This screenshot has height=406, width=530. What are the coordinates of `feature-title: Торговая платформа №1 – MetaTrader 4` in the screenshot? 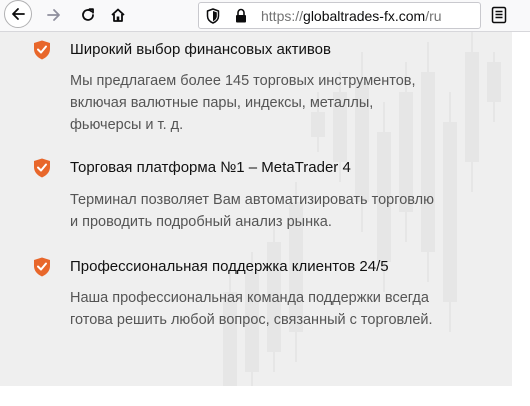 It's located at (210, 167).